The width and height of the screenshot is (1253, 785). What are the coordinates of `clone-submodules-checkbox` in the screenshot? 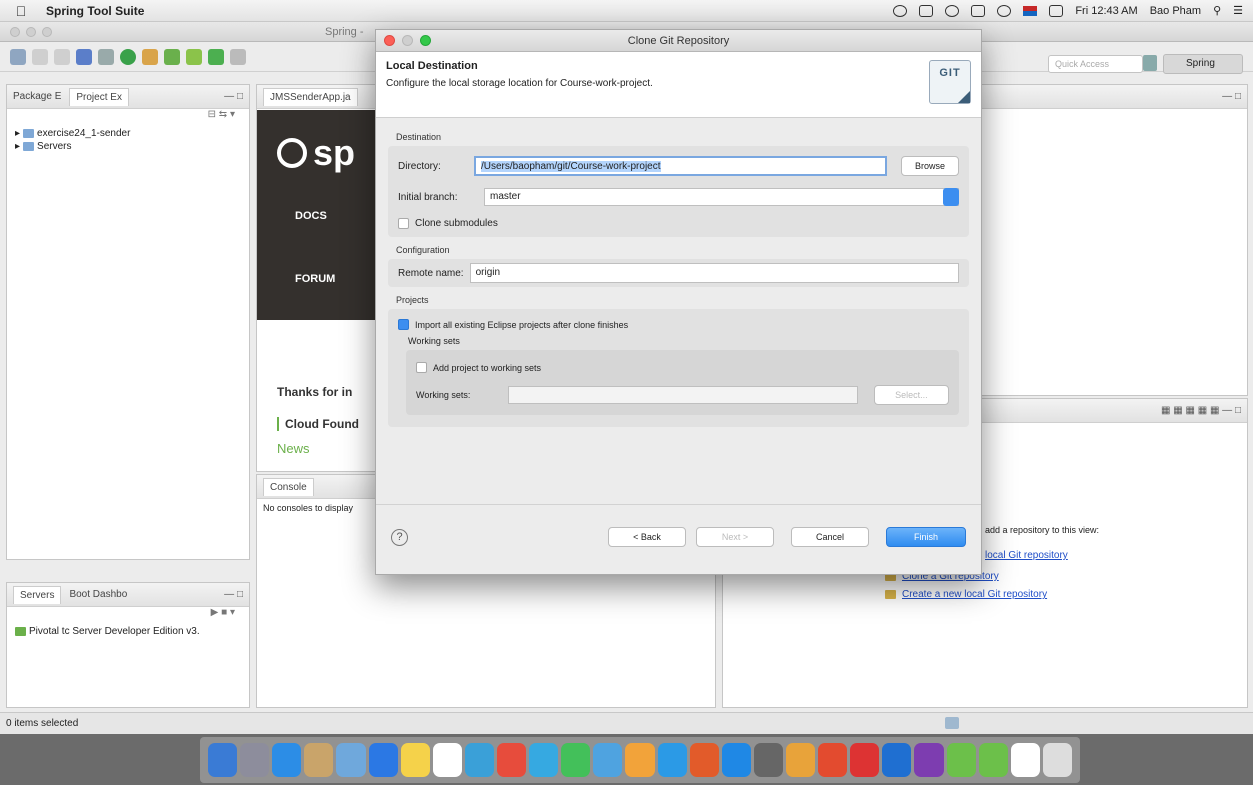 It's located at (403, 223).